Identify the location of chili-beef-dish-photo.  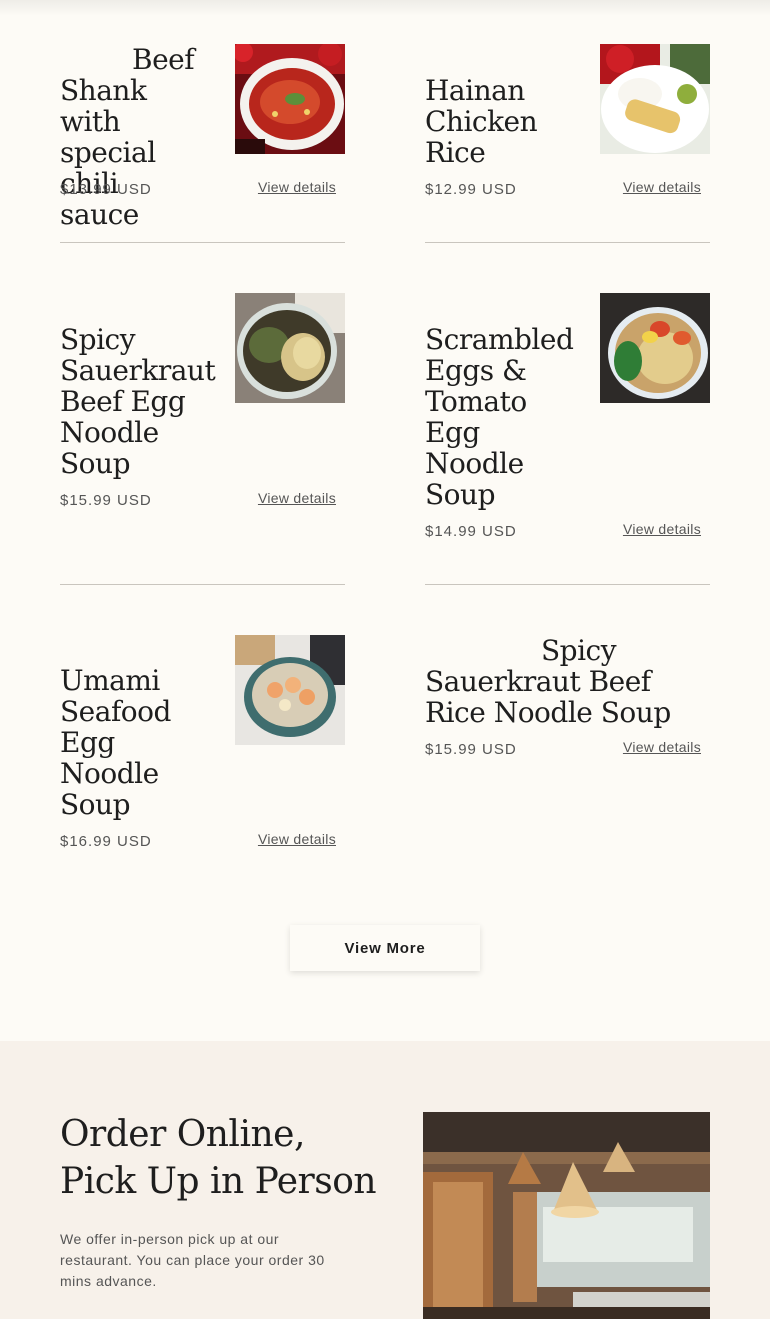
(290, 99).